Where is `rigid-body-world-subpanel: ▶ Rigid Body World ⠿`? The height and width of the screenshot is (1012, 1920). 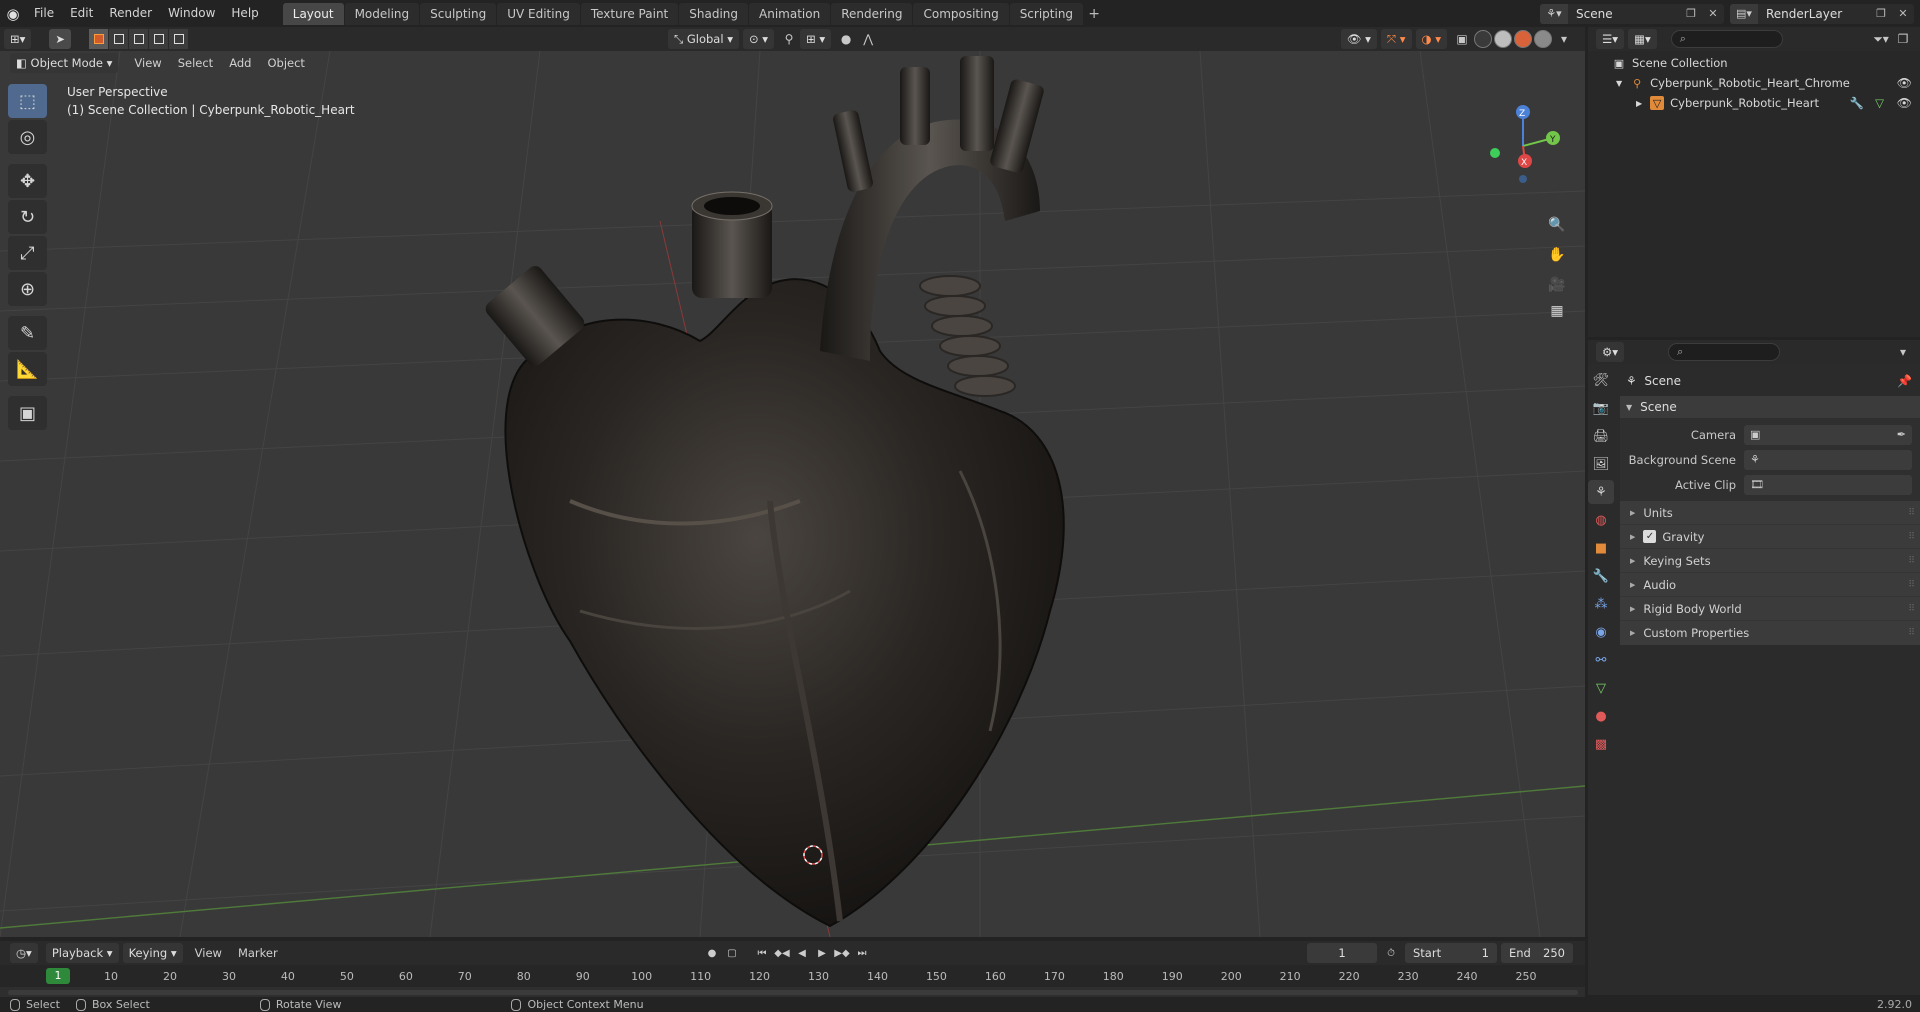
rigid-body-world-subpanel: ▶ Rigid Body World ⠿ is located at coordinates (1770, 609).